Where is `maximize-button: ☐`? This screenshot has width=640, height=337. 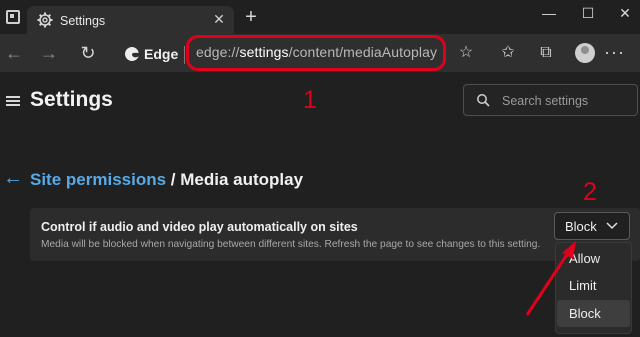 maximize-button: ☐ is located at coordinates (588, 13).